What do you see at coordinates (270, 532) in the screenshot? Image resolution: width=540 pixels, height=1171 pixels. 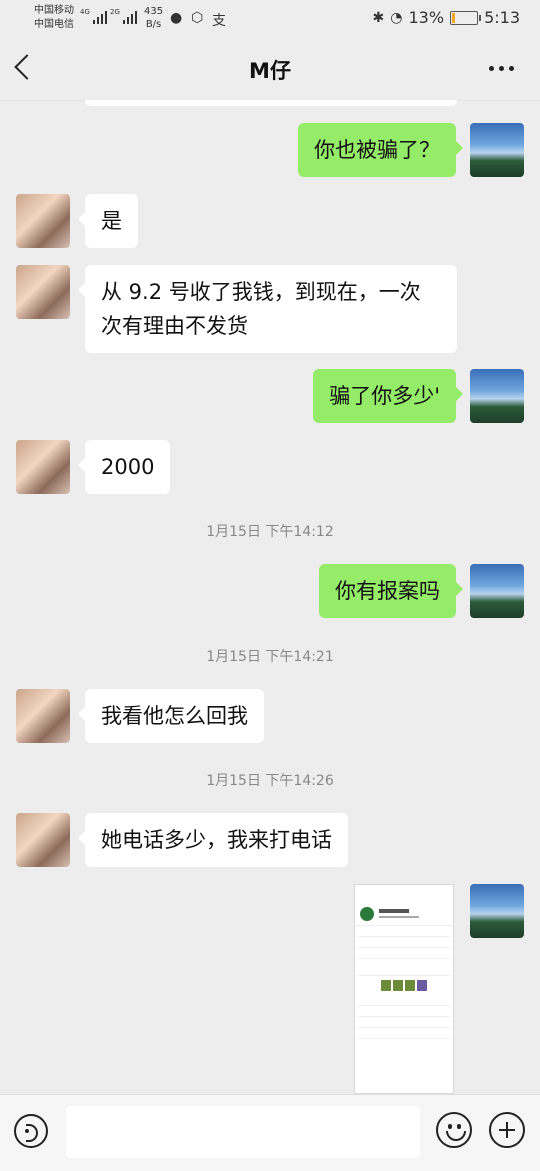 I see `timestamp: 1月15日 下午14:12` at bounding box center [270, 532].